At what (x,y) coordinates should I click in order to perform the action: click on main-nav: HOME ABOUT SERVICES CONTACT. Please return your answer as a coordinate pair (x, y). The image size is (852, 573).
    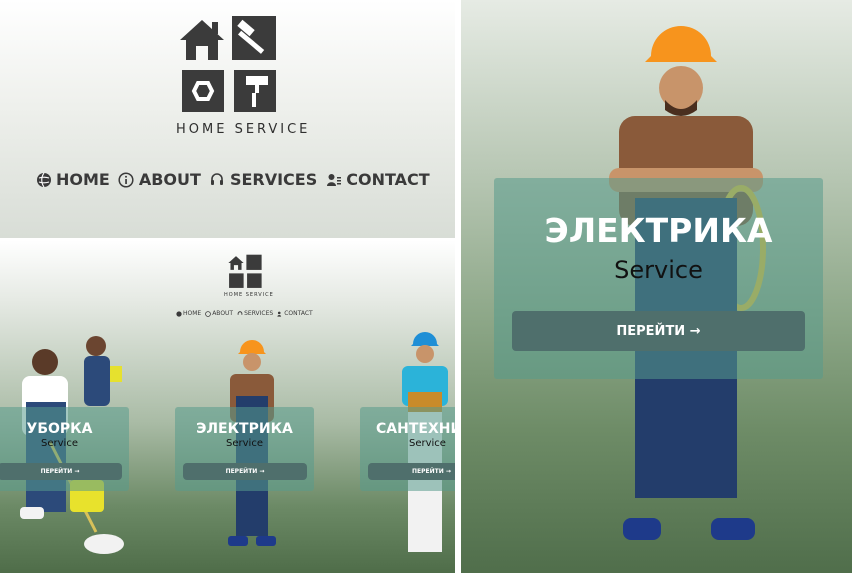
    Looking at the image, I should click on (232, 179).